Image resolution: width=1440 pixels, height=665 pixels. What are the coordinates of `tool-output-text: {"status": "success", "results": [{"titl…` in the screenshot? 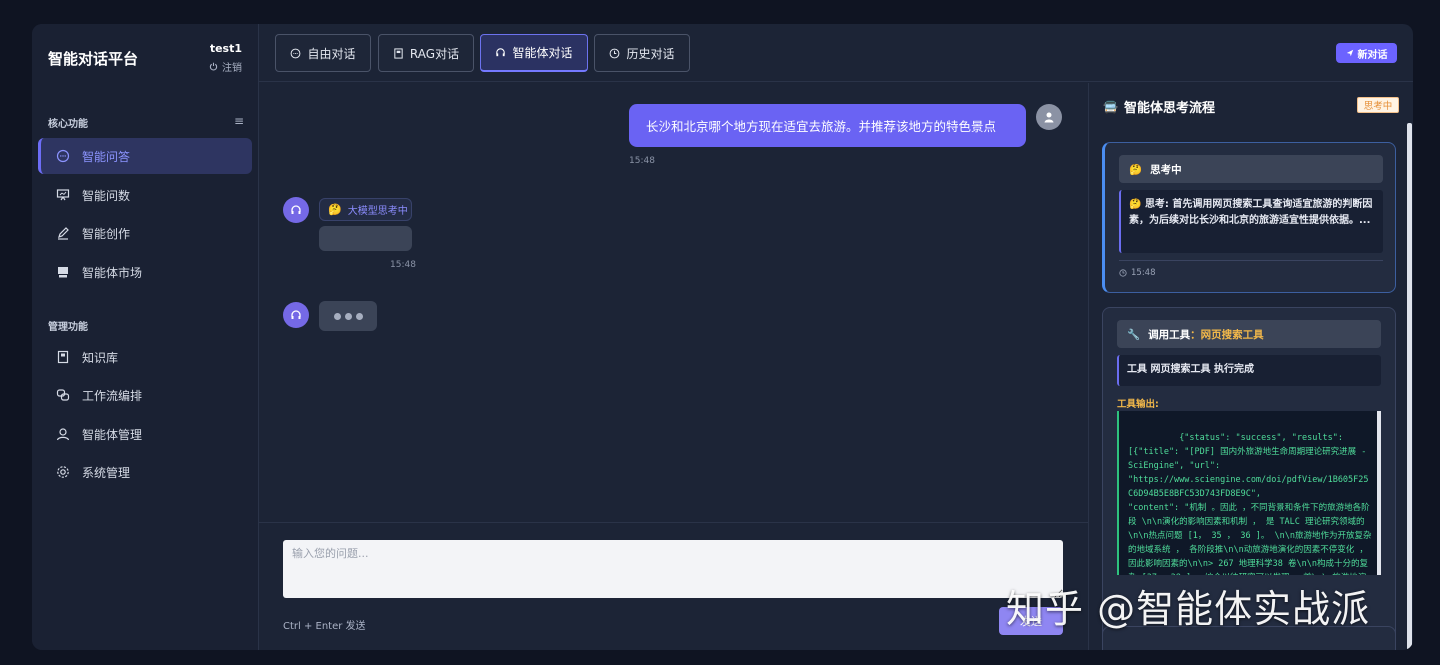 It's located at (1250, 504).